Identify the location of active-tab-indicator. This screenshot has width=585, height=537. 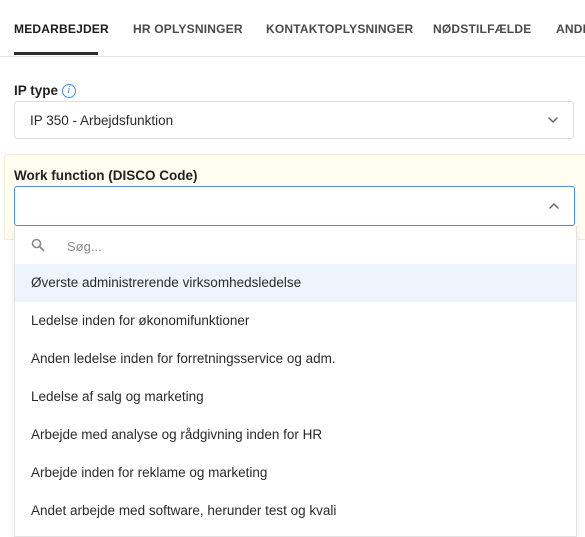
(56, 53).